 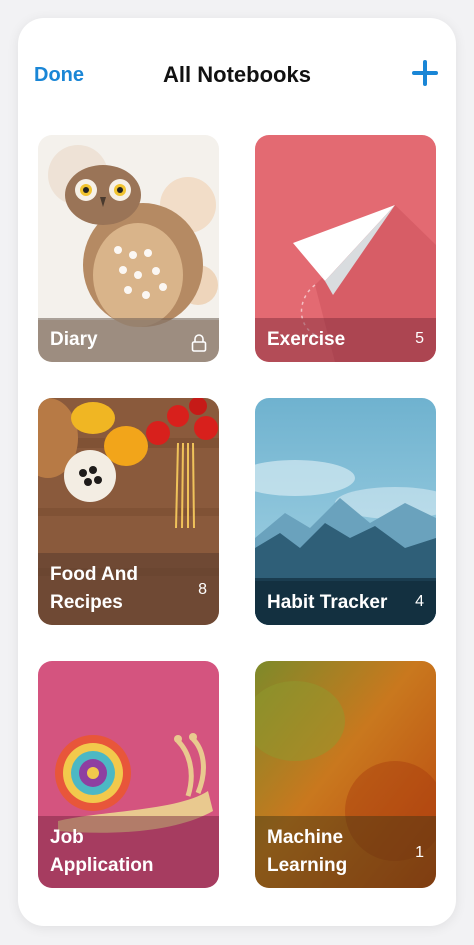 I want to click on notebook-name: Machine Learning, so click(x=307, y=851).